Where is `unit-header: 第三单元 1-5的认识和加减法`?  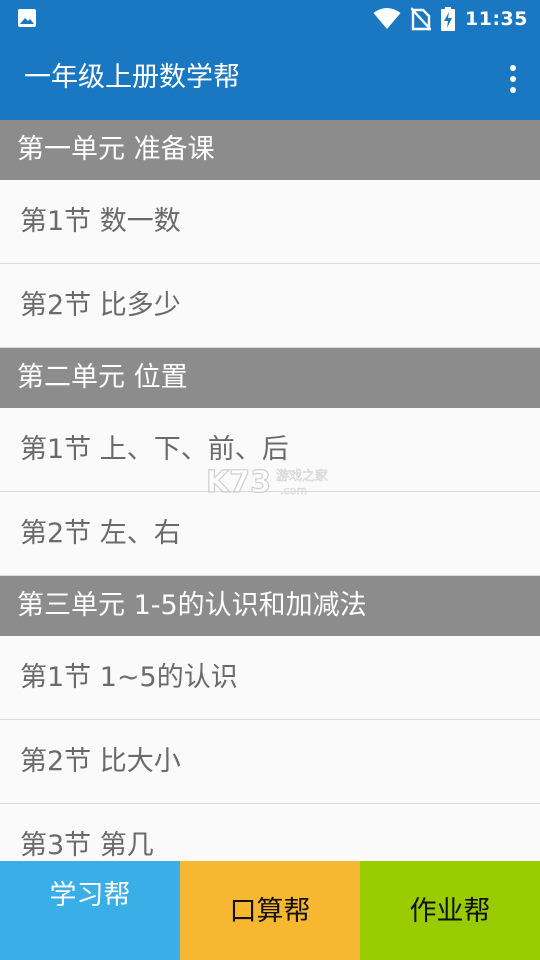 unit-header: 第三单元 1-5的认识和加减法 is located at coordinates (270, 606).